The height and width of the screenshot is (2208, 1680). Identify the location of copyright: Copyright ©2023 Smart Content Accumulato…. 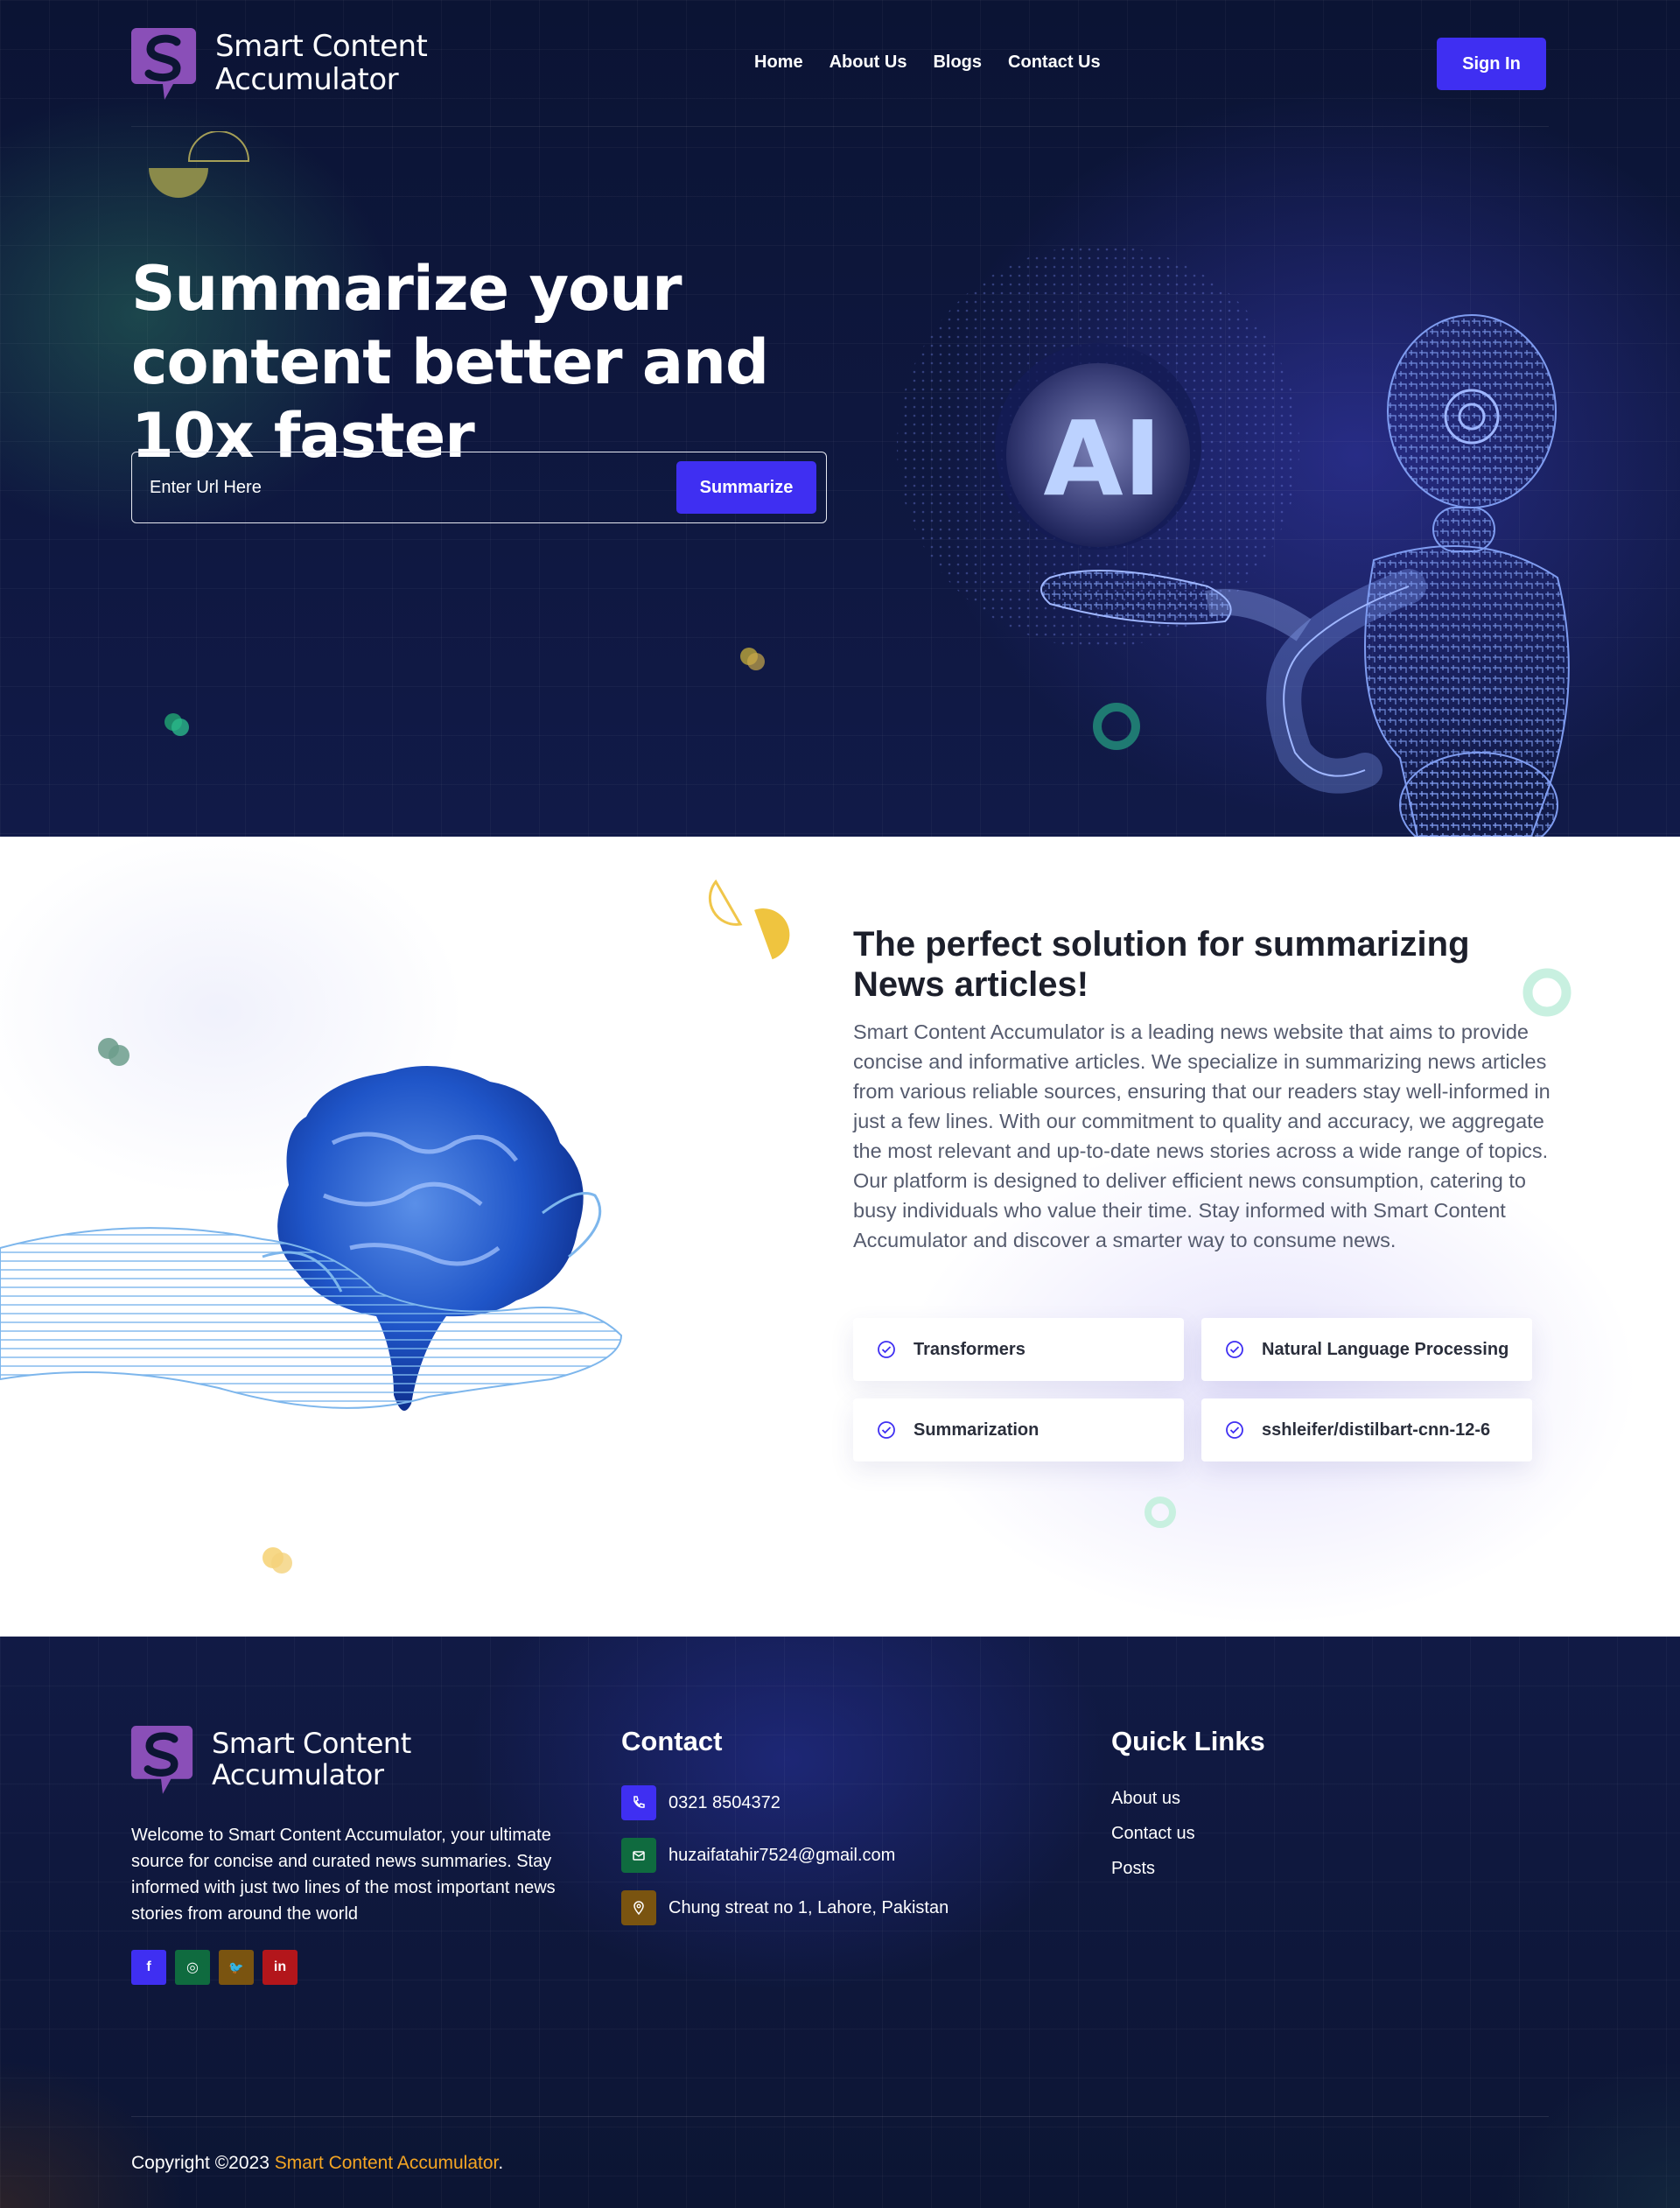
(317, 2163).